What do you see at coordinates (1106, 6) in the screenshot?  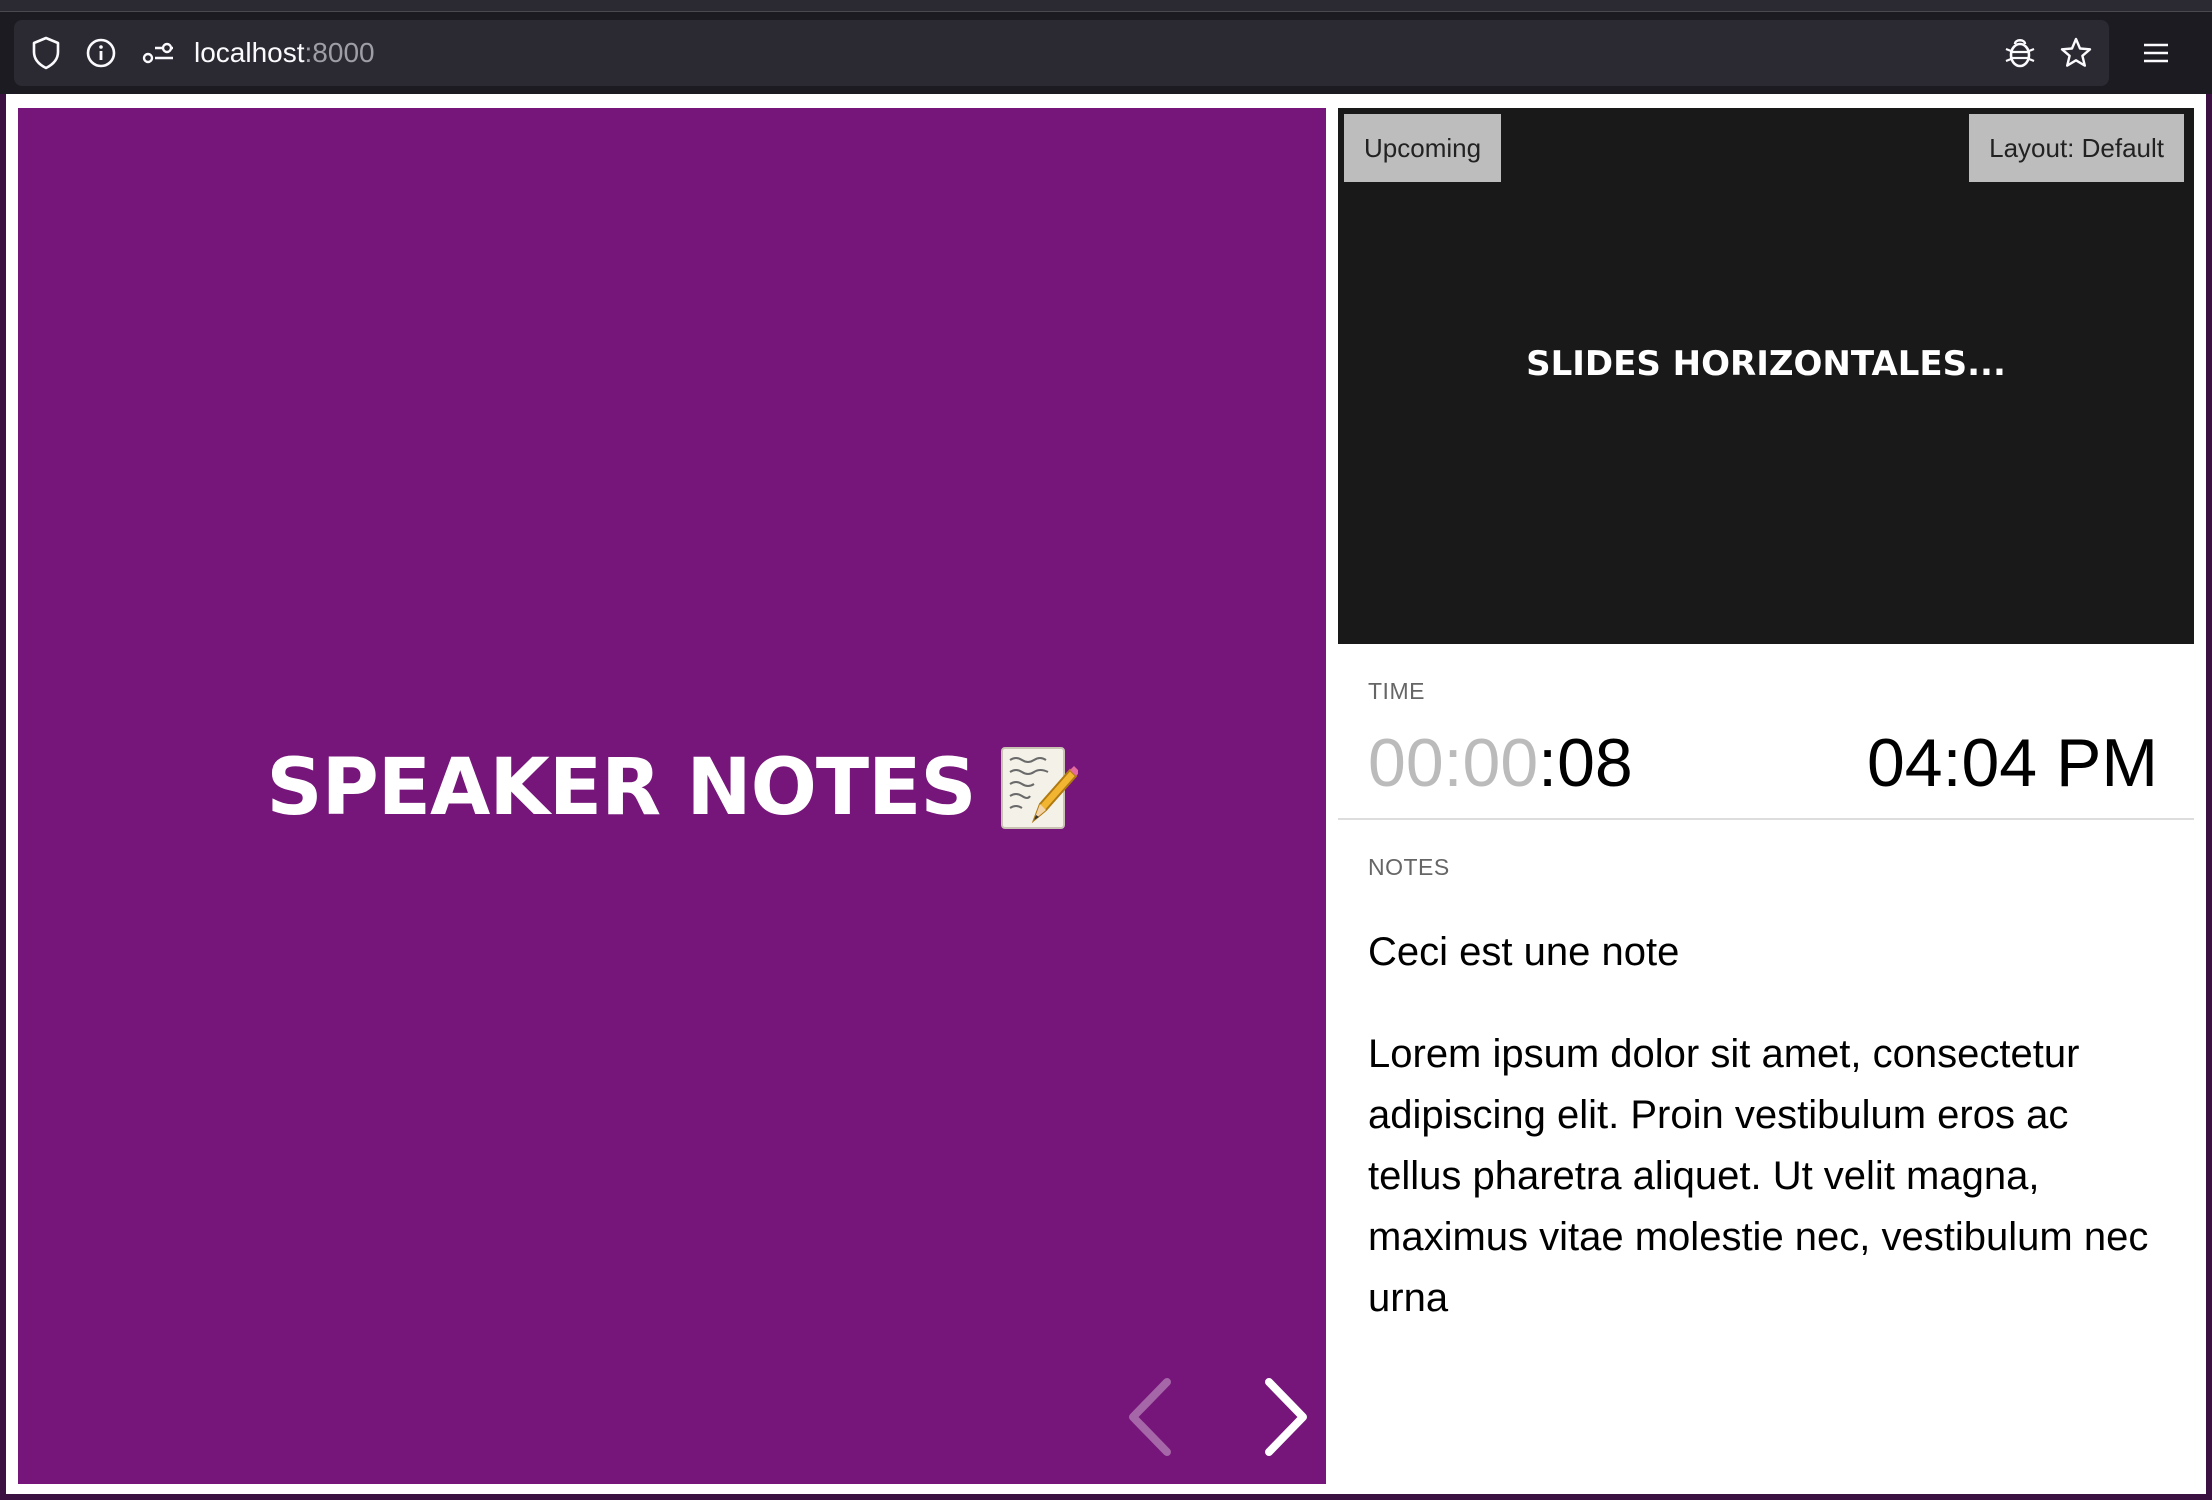 I see `window-top-edge` at bounding box center [1106, 6].